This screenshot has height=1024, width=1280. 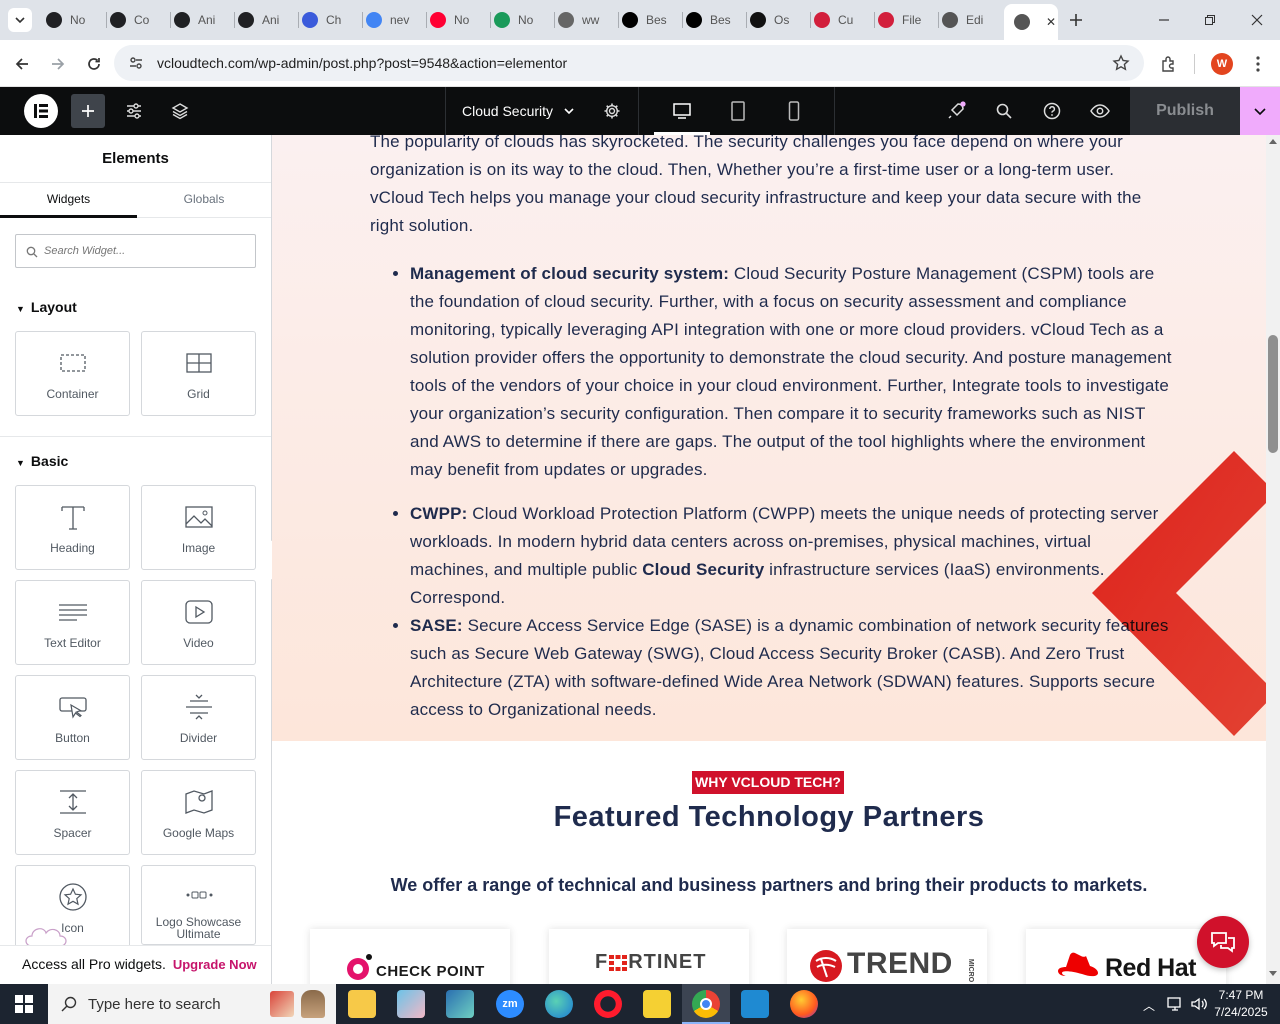 What do you see at coordinates (144, 251) in the screenshot?
I see `widget-search-input` at bounding box center [144, 251].